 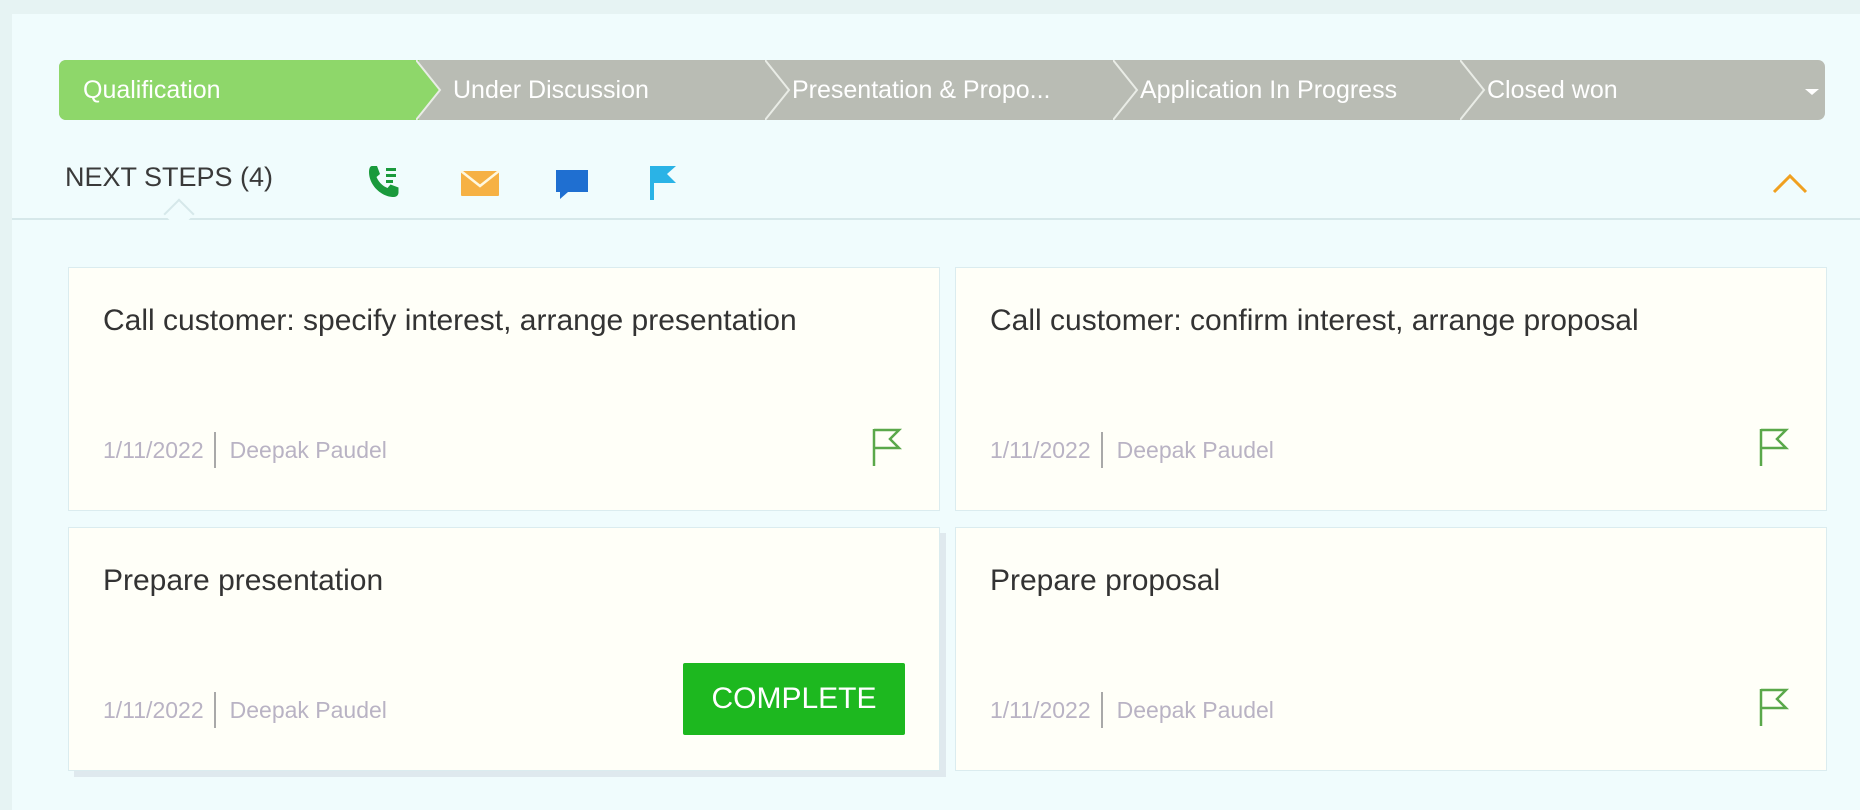 What do you see at coordinates (936, 190) in the screenshot?
I see `next-steps-header: NEXT STEPS (4)` at bounding box center [936, 190].